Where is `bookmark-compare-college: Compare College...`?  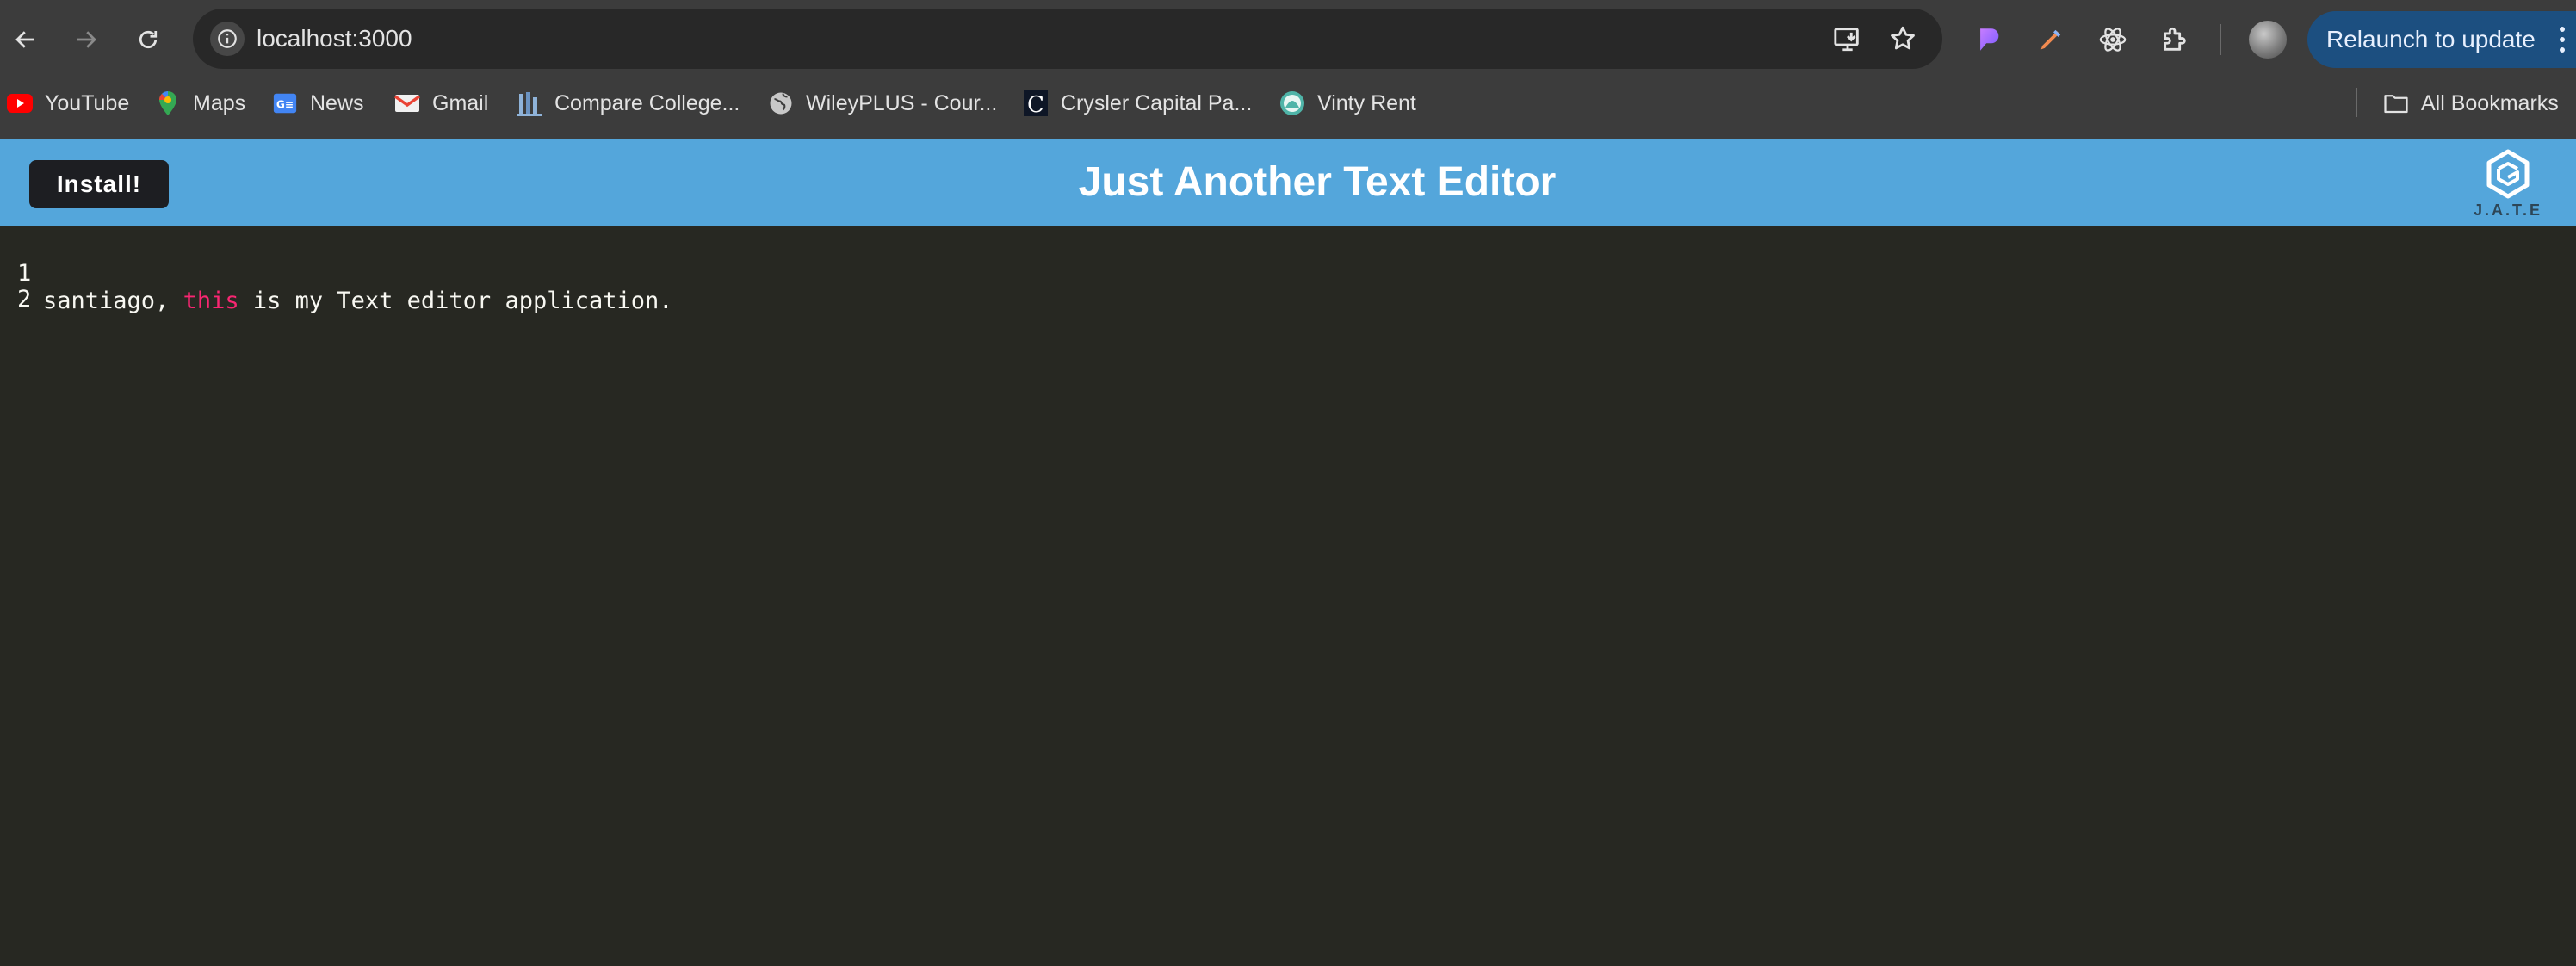
bookmark-compare-college: Compare College... is located at coordinates (628, 103).